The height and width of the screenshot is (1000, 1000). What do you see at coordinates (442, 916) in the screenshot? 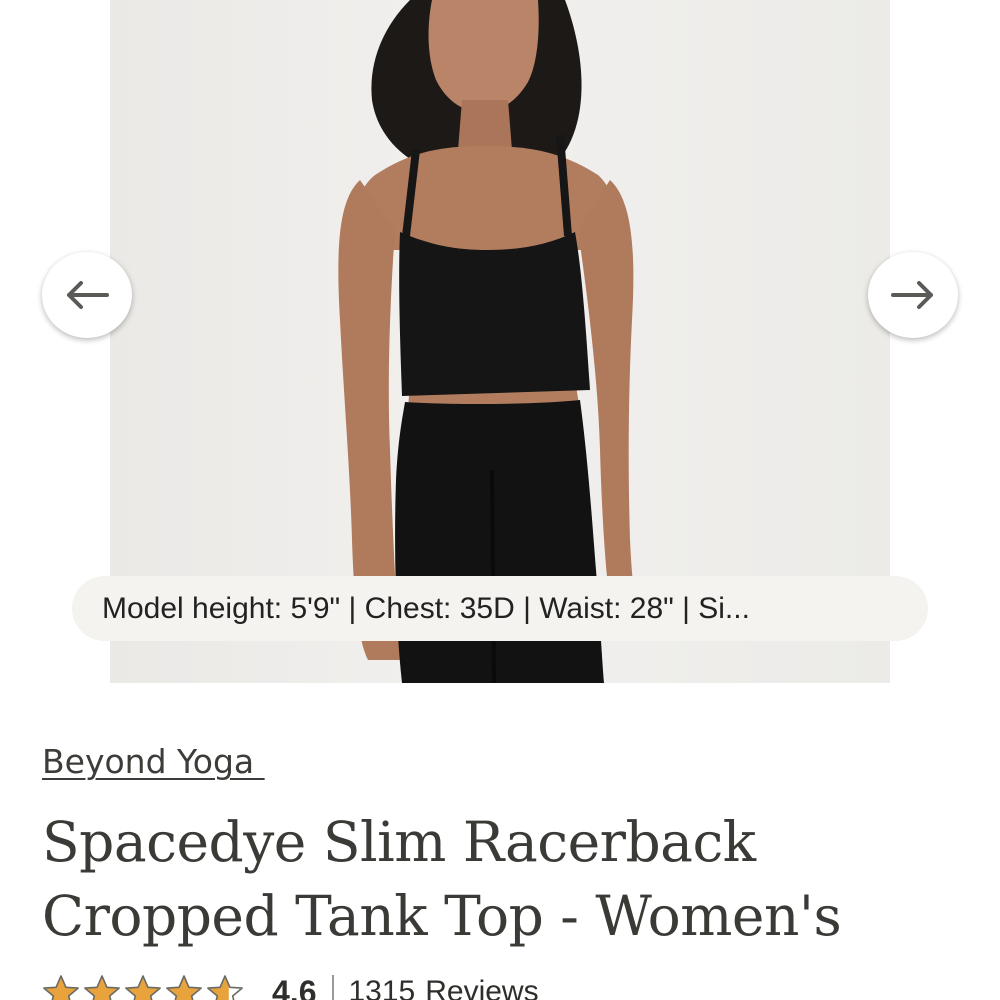
I see `product-title-line-2: Cropped Tank Top - Women's` at bounding box center [442, 916].